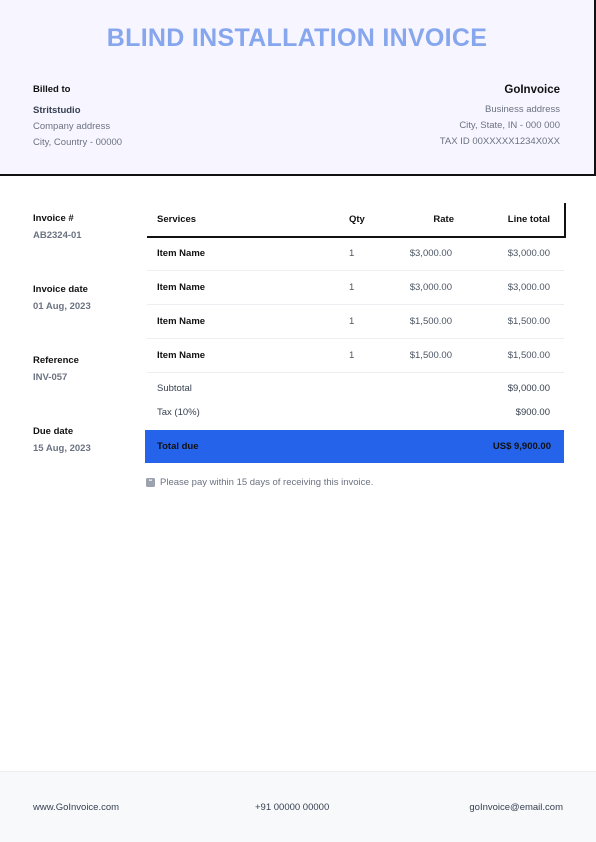  I want to click on invoice-number-value: AB2324-01, so click(57, 235).